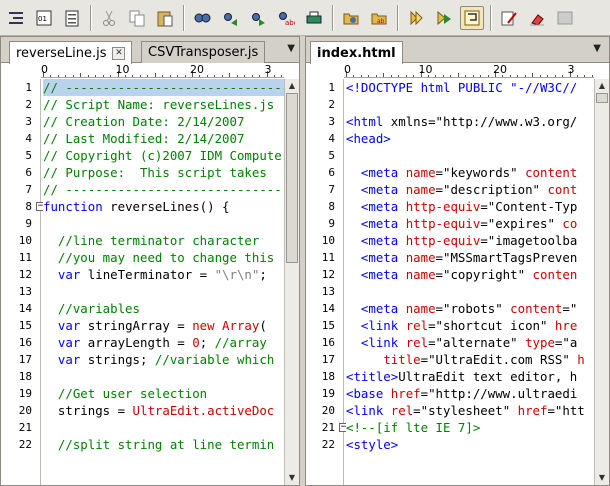  What do you see at coordinates (25, 359) in the screenshot?
I see `line-number: 17` at bounding box center [25, 359].